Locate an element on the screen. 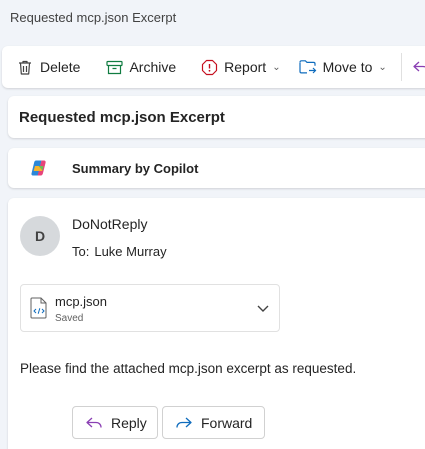 This screenshot has height=449, width=425. to-label: To: is located at coordinates (81, 251).